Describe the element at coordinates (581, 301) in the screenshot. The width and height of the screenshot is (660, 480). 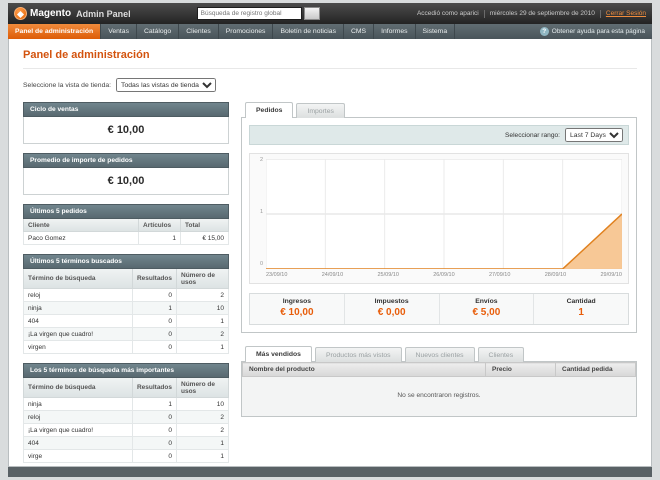
I see `stat-label: Cantidad` at that location.